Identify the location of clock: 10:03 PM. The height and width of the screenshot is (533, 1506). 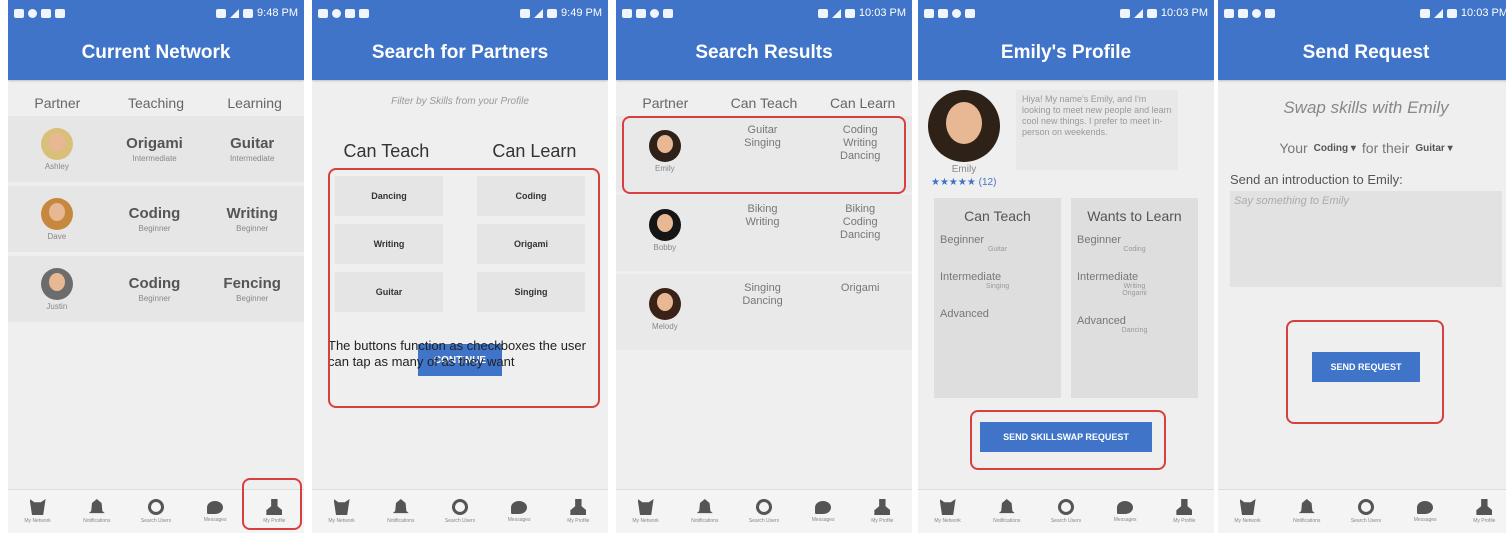
(882, 13).